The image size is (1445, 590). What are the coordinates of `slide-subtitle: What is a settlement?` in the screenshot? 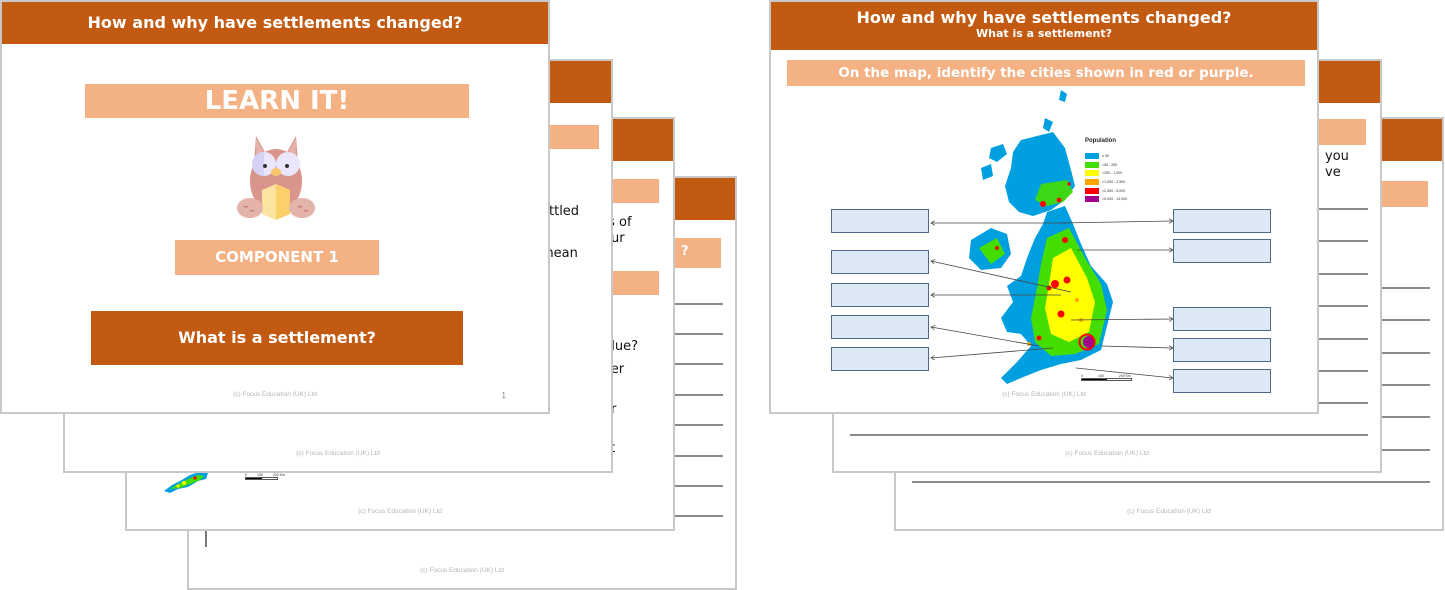 It's located at (1044, 33).